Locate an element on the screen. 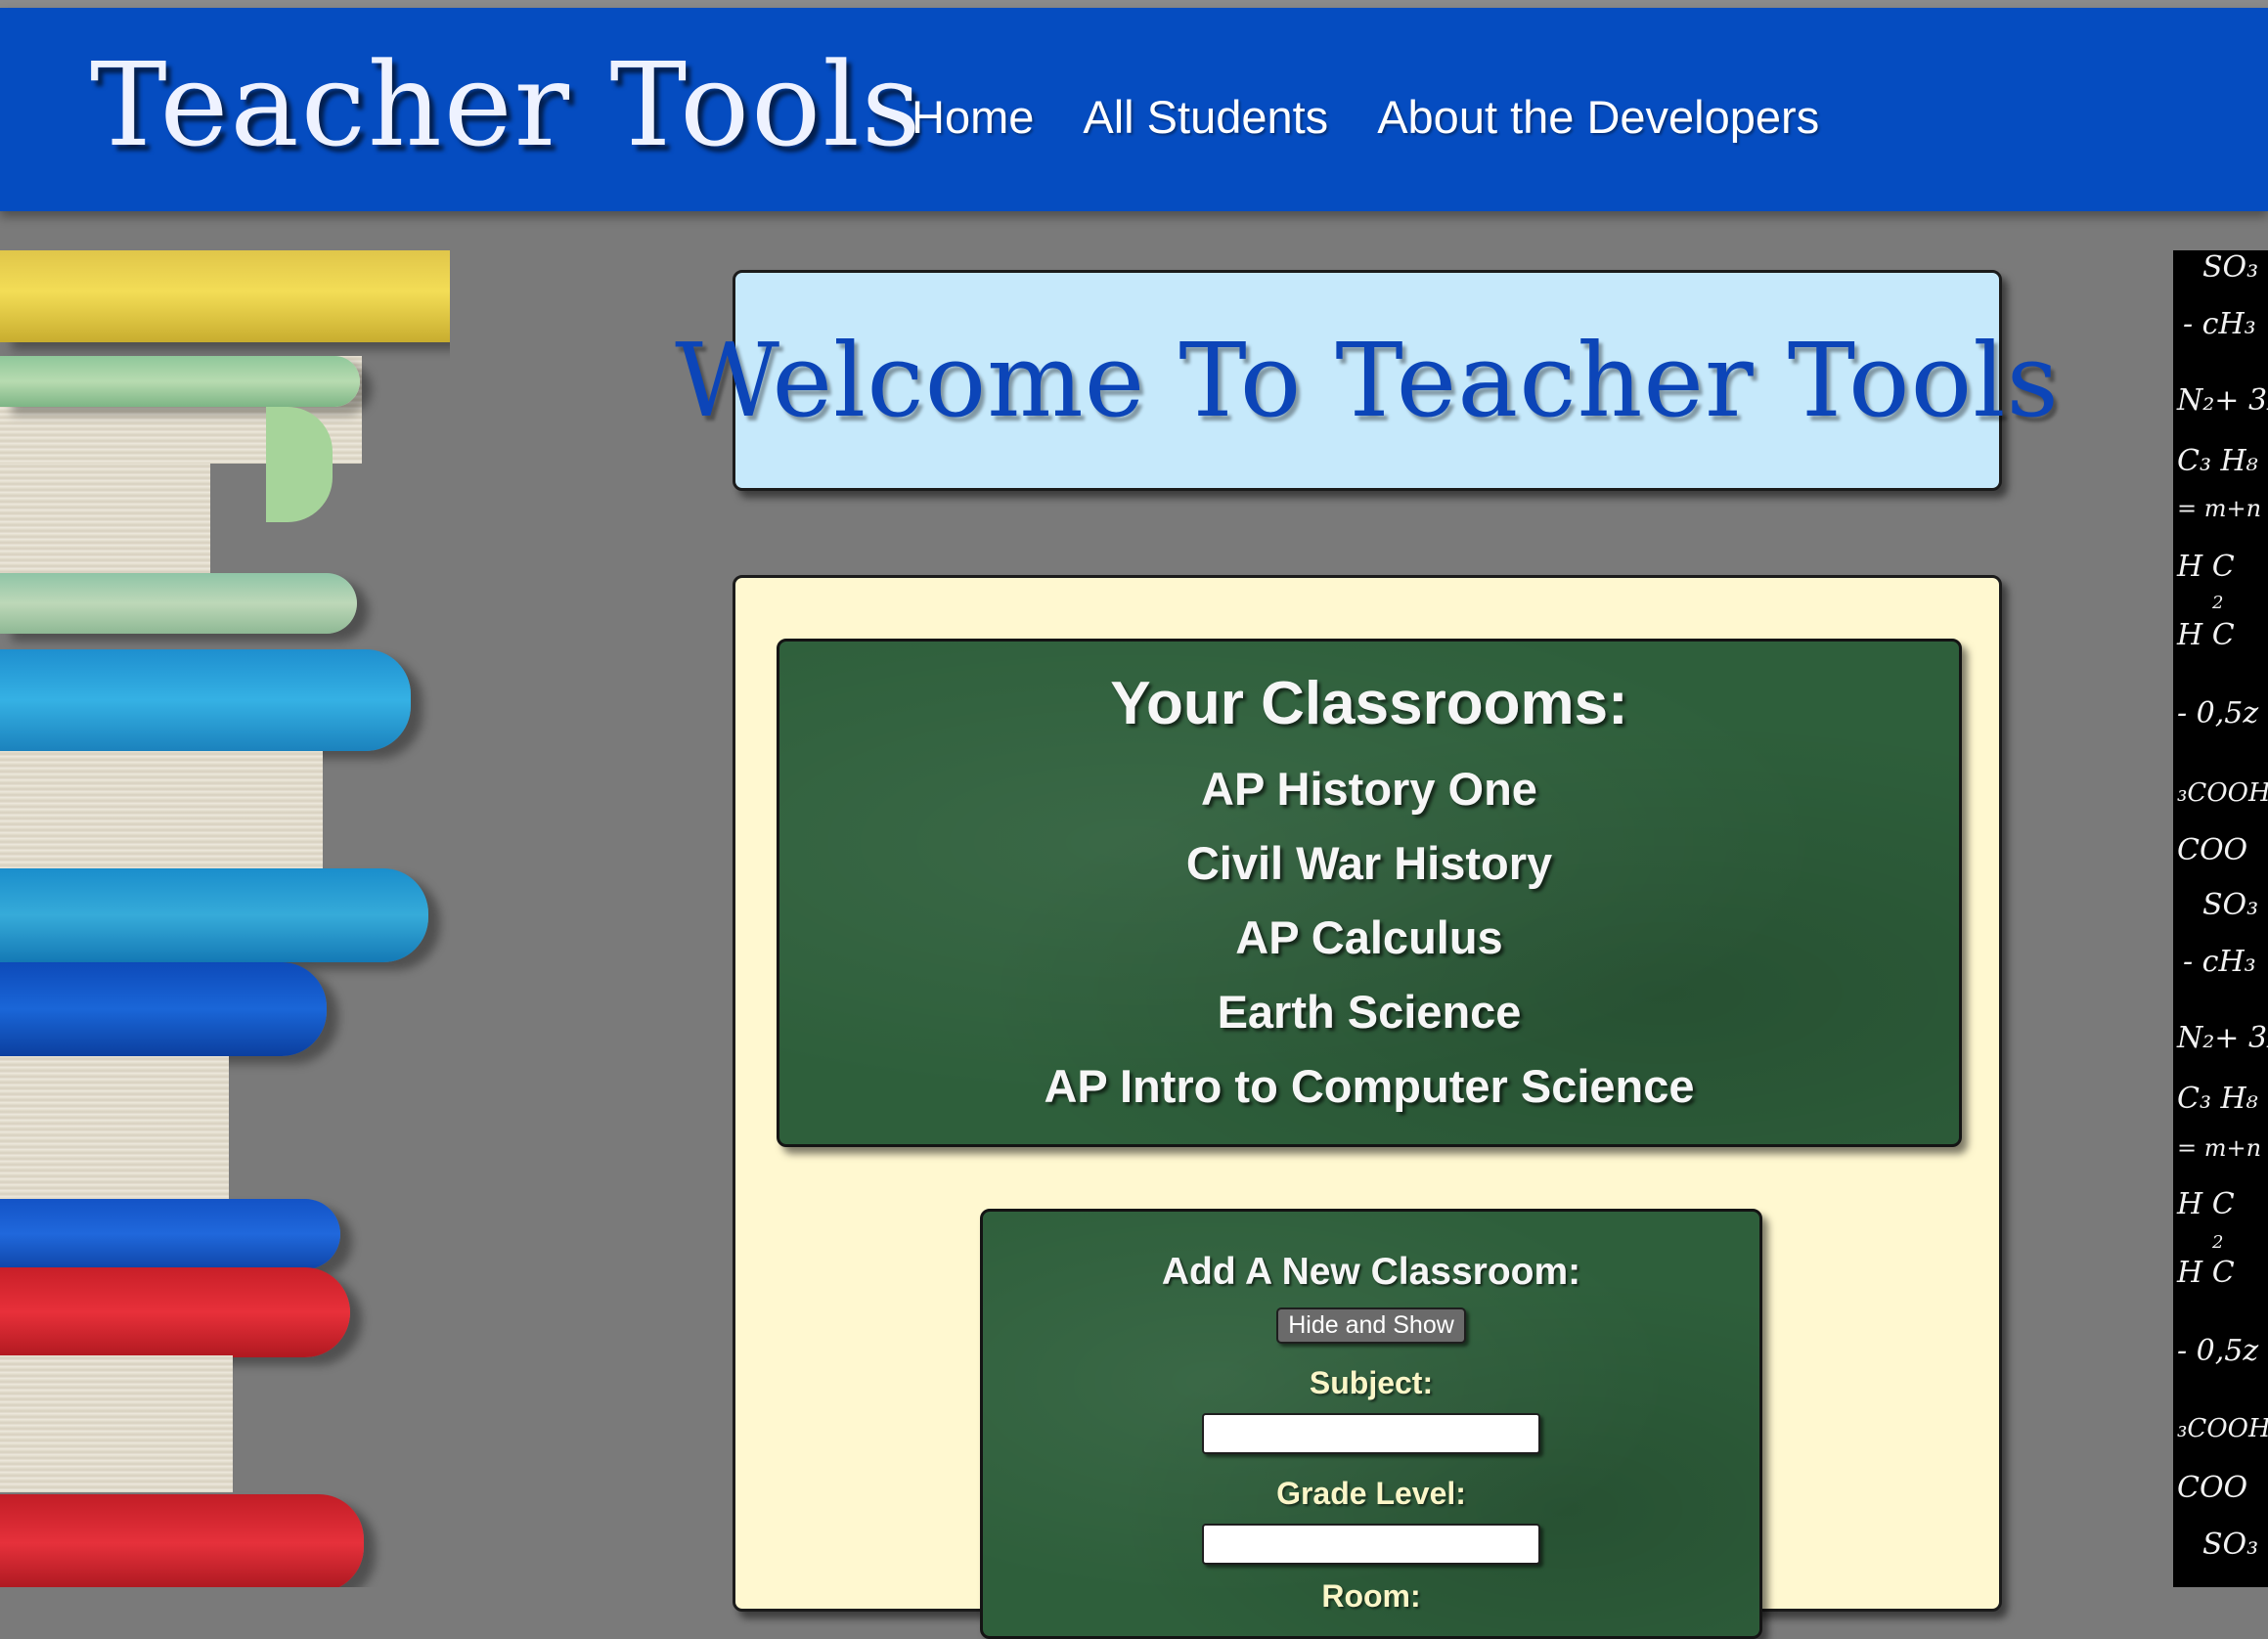 This screenshot has height=1639, width=2268. nav-home: Home is located at coordinates (973, 117).